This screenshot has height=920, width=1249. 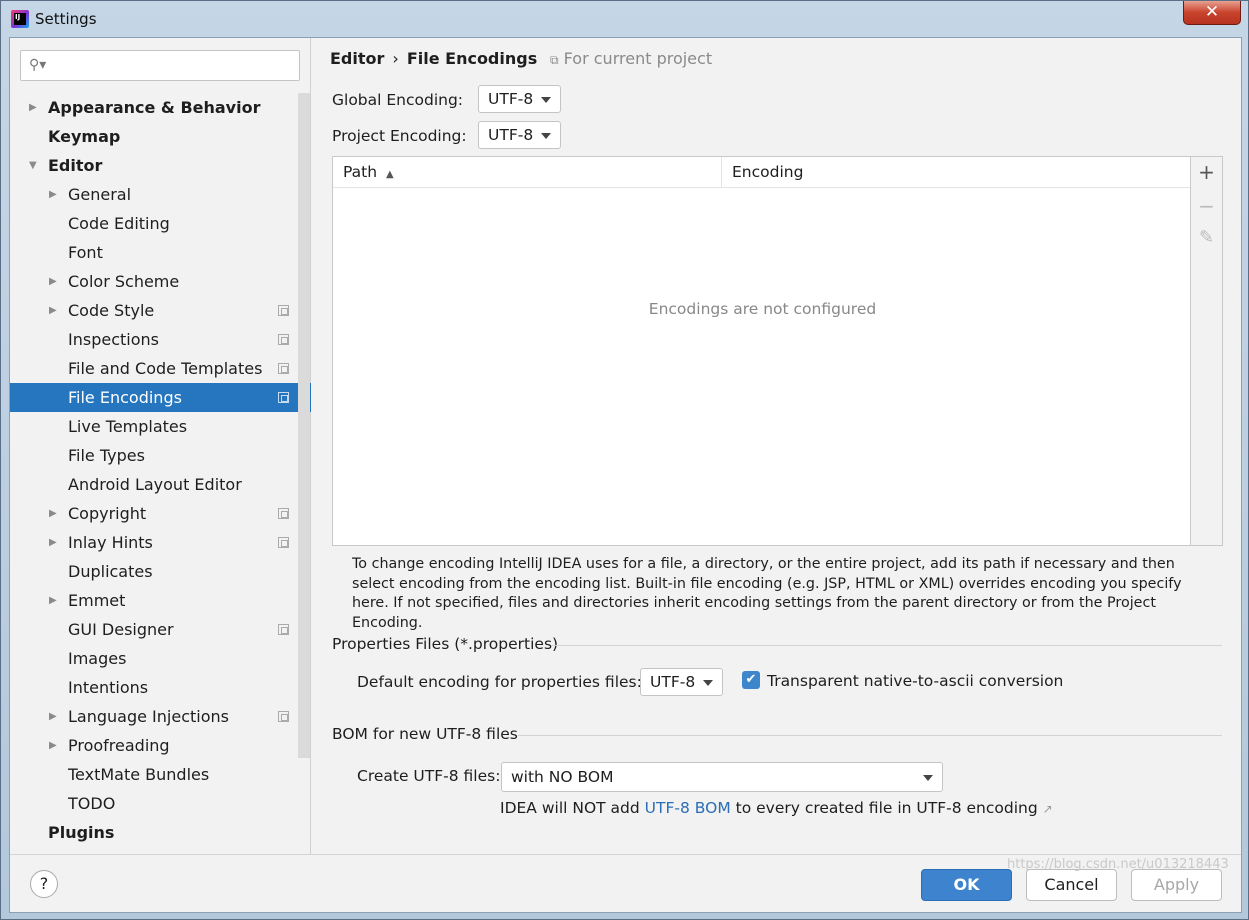 What do you see at coordinates (165, 368) in the screenshot?
I see `sidebar-item-label: File and Code Templates` at bounding box center [165, 368].